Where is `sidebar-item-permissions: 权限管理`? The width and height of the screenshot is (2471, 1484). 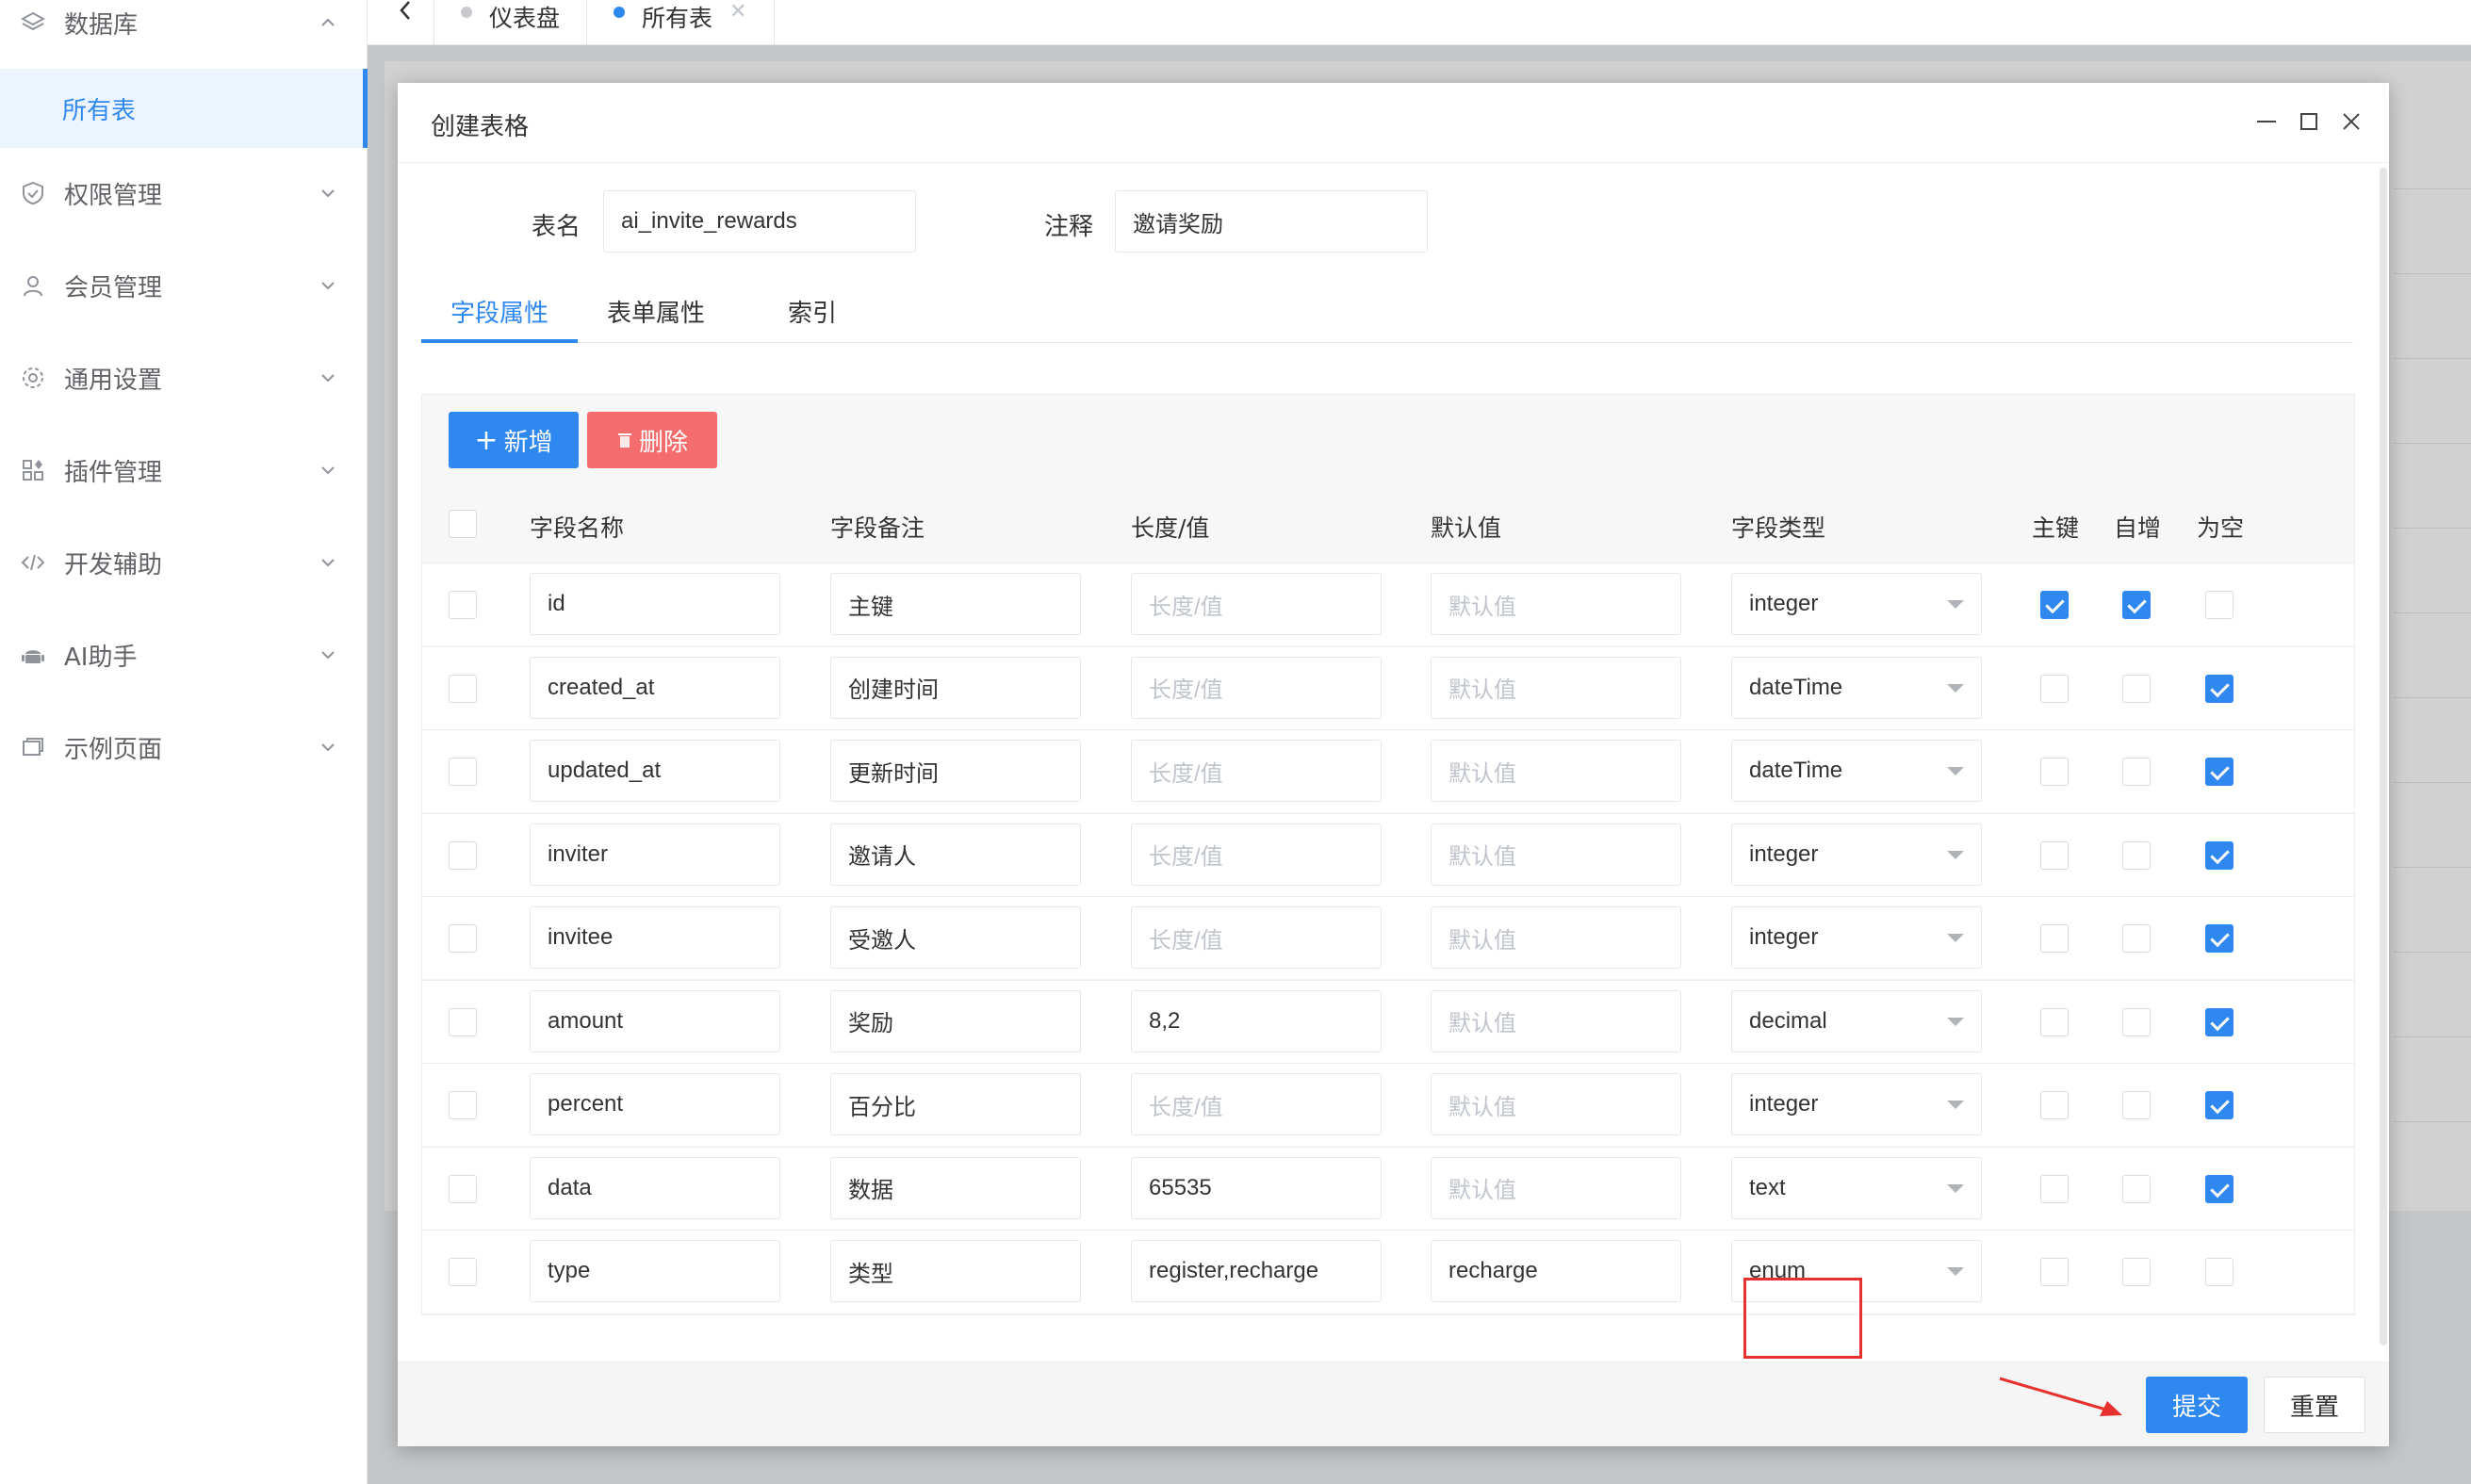
sidebar-item-permissions: 权限管理 is located at coordinates (184, 193).